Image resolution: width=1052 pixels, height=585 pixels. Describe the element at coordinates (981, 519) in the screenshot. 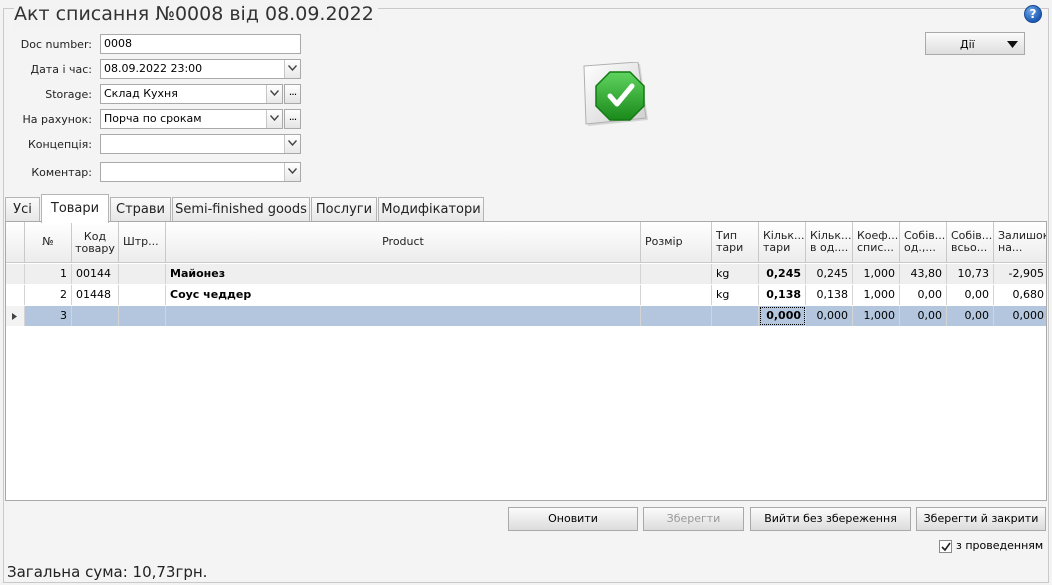

I see `save-and-close-button: Зберегти й закрити` at that location.